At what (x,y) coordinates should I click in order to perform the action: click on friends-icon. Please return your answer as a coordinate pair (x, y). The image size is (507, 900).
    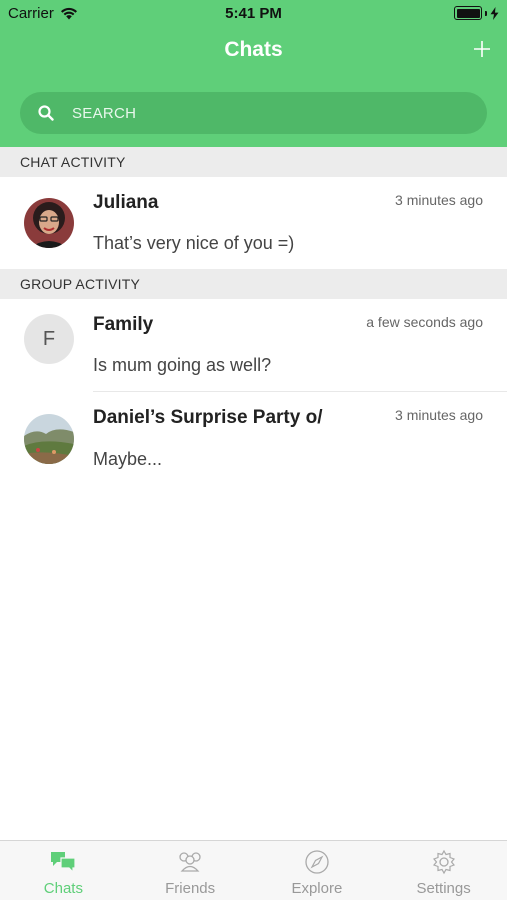
    Looking at the image, I should click on (190, 862).